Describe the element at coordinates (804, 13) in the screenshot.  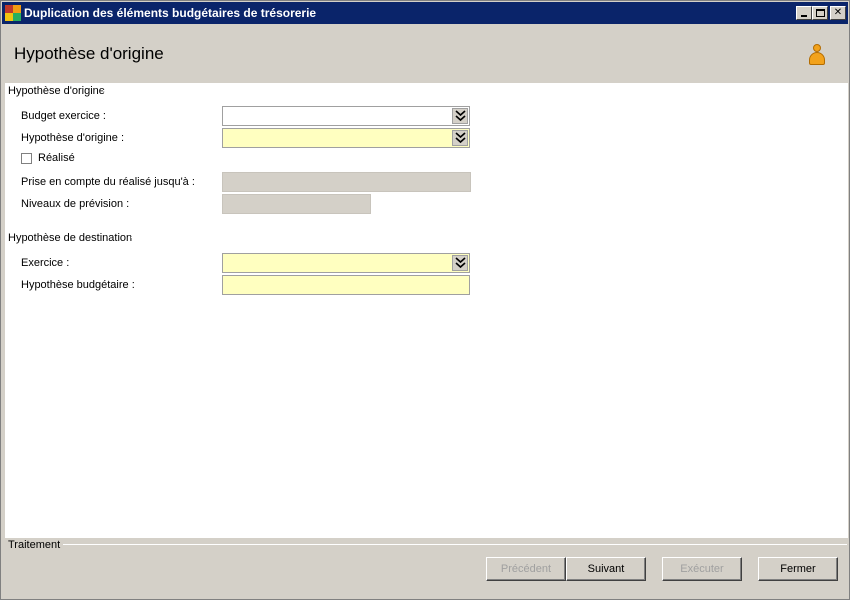
I see `minimize-button` at that location.